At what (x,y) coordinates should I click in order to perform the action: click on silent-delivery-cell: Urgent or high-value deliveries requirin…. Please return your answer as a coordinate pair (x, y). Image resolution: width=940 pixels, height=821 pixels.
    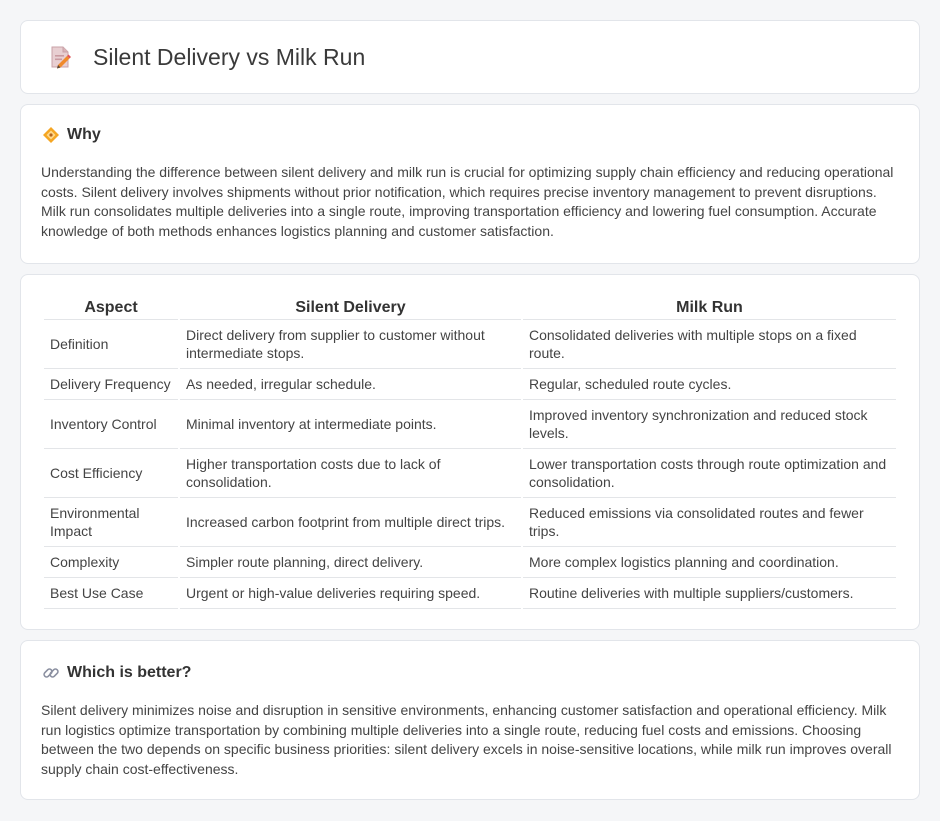
    Looking at the image, I should click on (350, 593).